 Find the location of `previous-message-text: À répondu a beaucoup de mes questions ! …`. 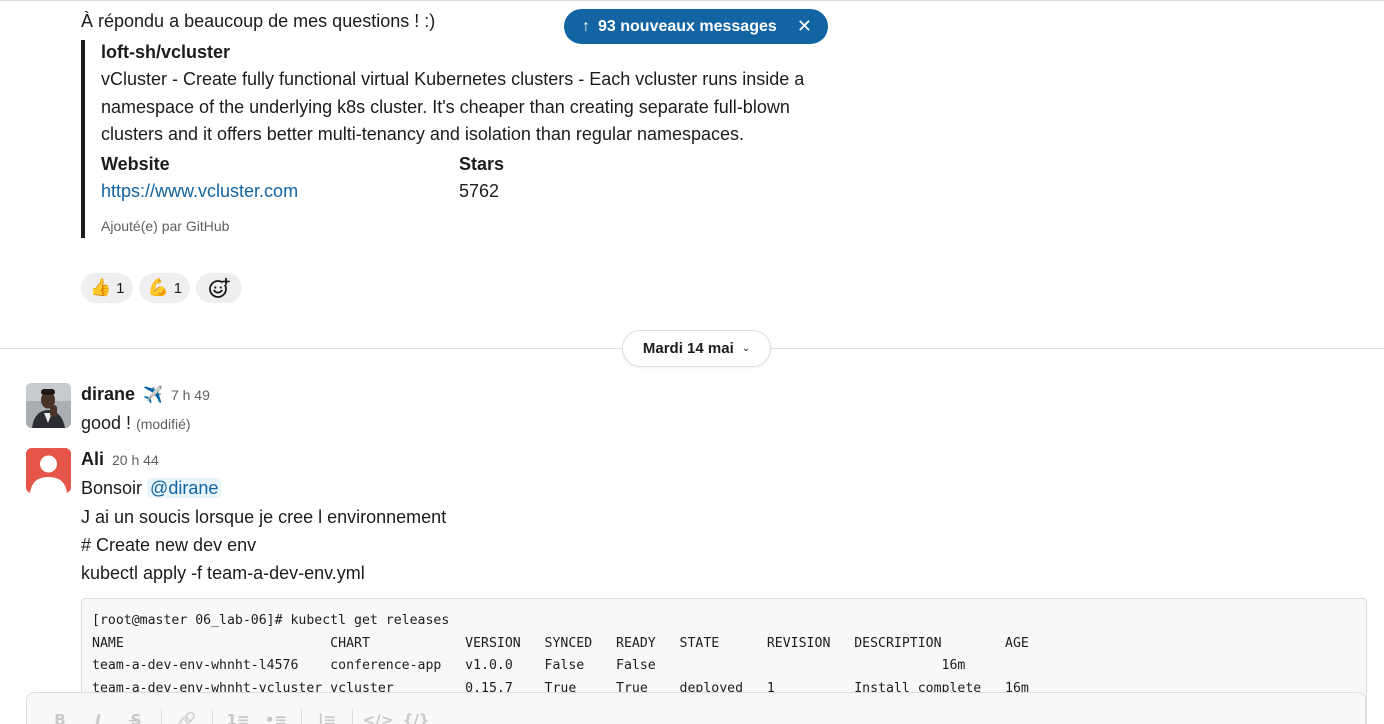

previous-message-text: À répondu a beaucoup de mes questions ! … is located at coordinates (258, 21).